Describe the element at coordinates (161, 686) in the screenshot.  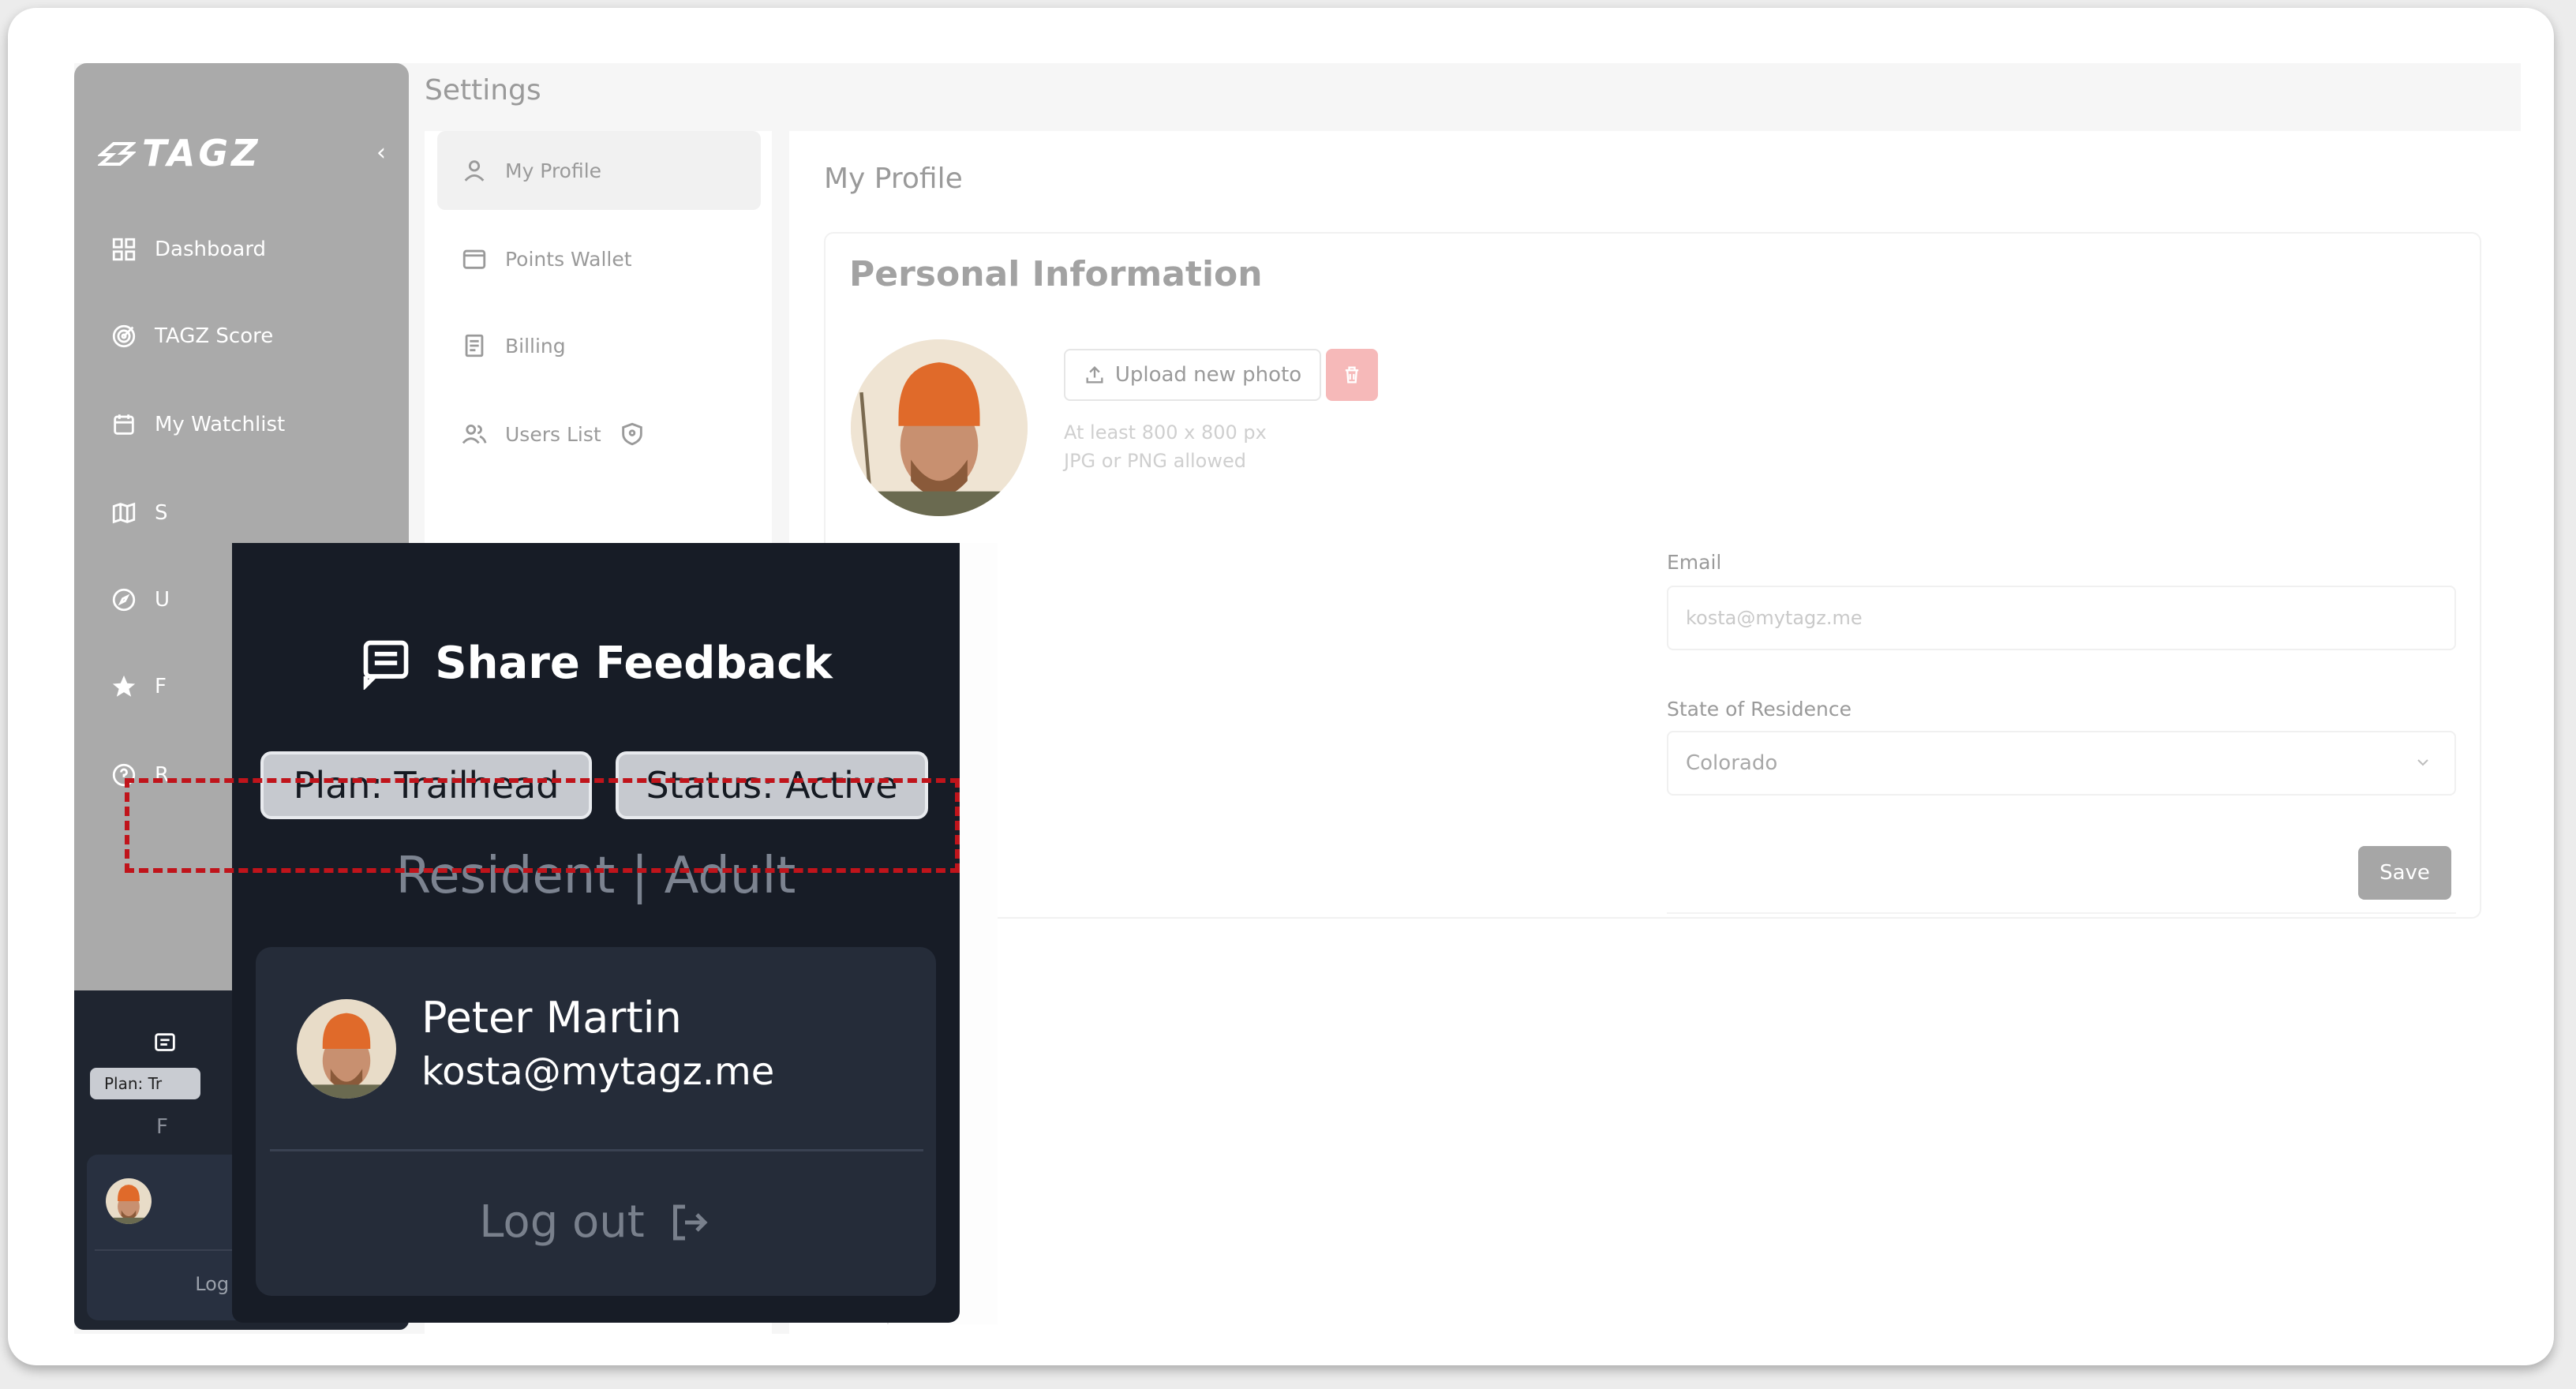
I see `sidebar-item-label: F` at that location.